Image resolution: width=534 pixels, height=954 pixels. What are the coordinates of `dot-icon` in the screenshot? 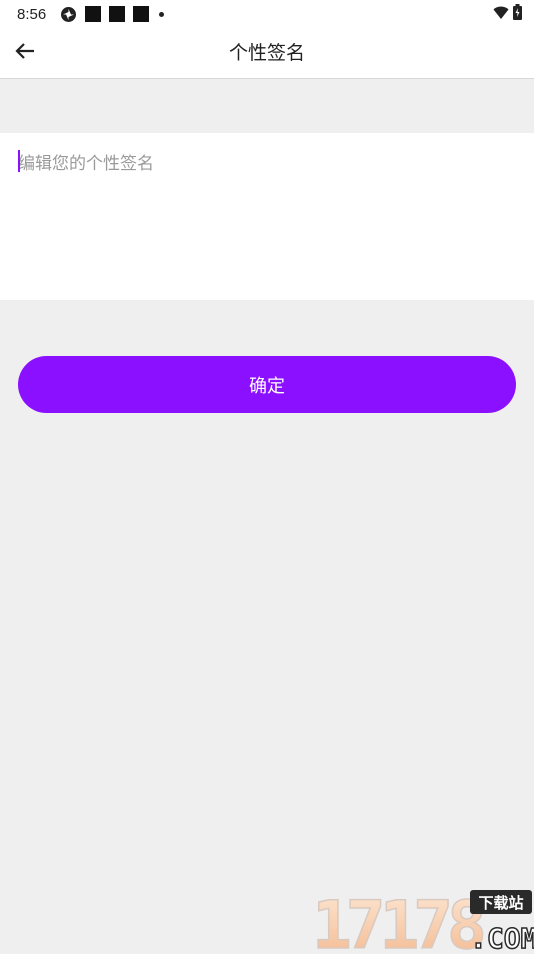 It's located at (161, 14).